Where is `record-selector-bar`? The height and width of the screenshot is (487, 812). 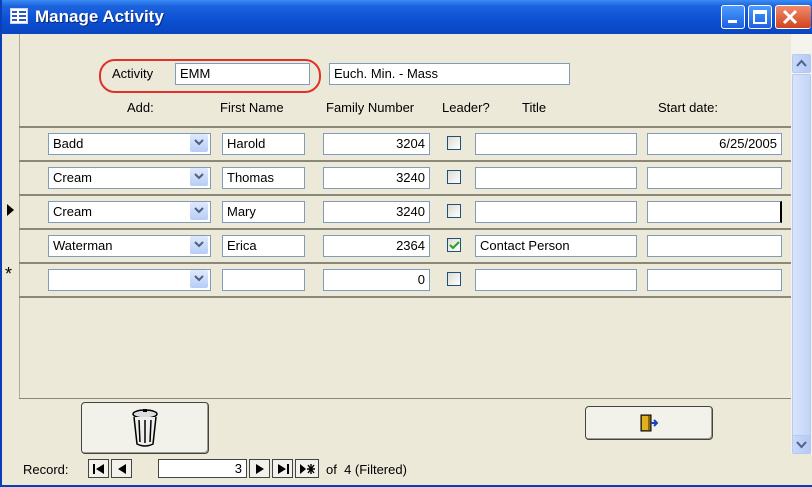 record-selector-bar is located at coordinates (11, 259).